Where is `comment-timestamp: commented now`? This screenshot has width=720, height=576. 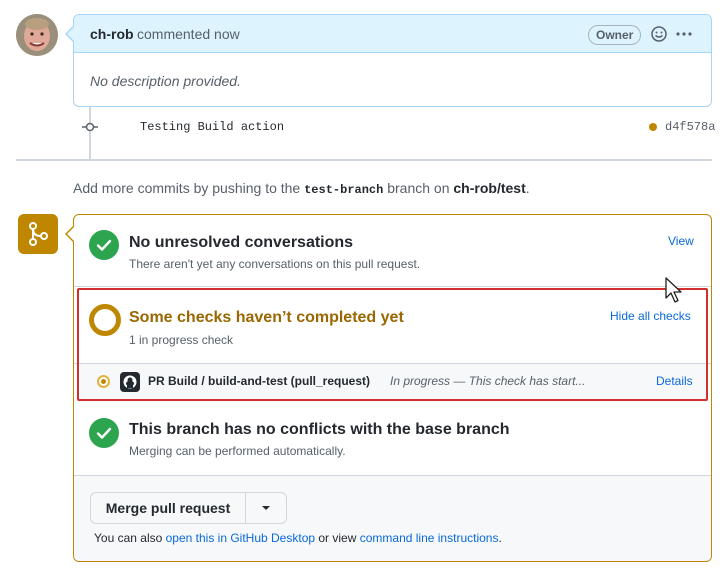 comment-timestamp: commented now is located at coordinates (188, 34).